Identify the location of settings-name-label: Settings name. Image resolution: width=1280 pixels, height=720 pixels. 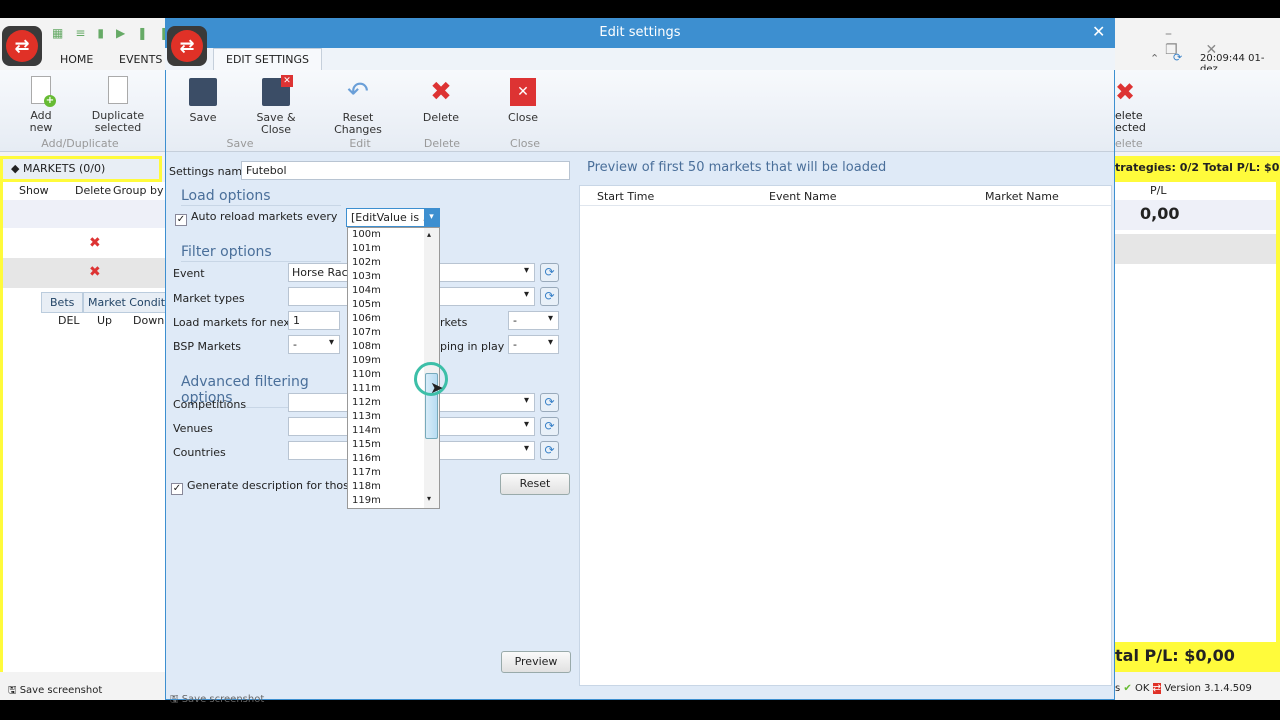
(209, 171).